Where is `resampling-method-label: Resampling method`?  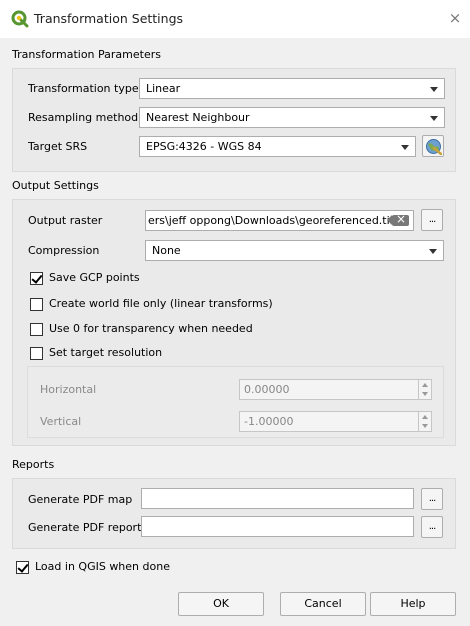 resampling-method-label: Resampling method is located at coordinates (83, 117).